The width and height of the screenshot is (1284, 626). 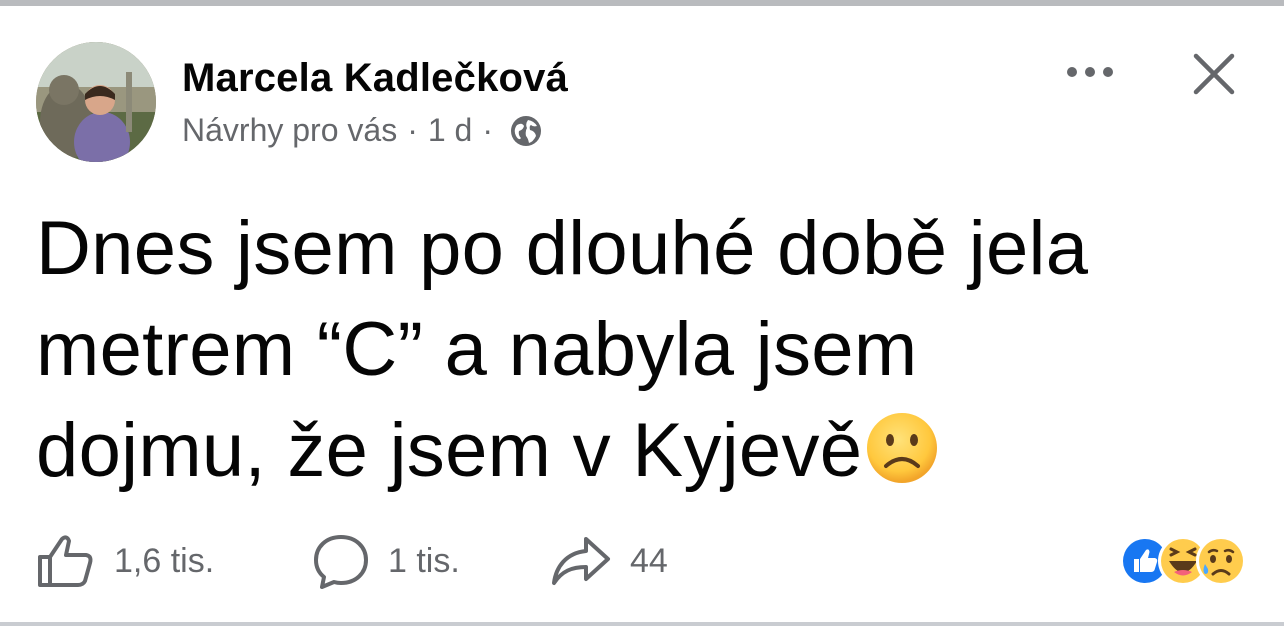 I want to click on thumbs-up-icon, so click(x=65, y=561).